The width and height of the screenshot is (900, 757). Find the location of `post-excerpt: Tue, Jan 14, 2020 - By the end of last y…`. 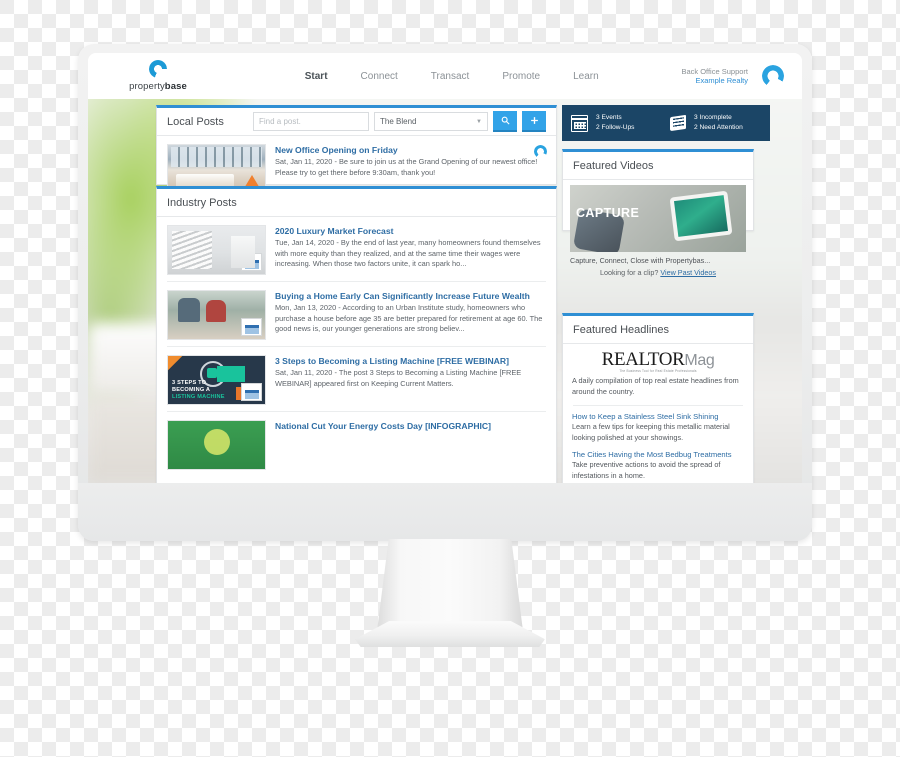

post-excerpt: Tue, Jan 14, 2020 - By the end of last y… is located at coordinates (408, 253).